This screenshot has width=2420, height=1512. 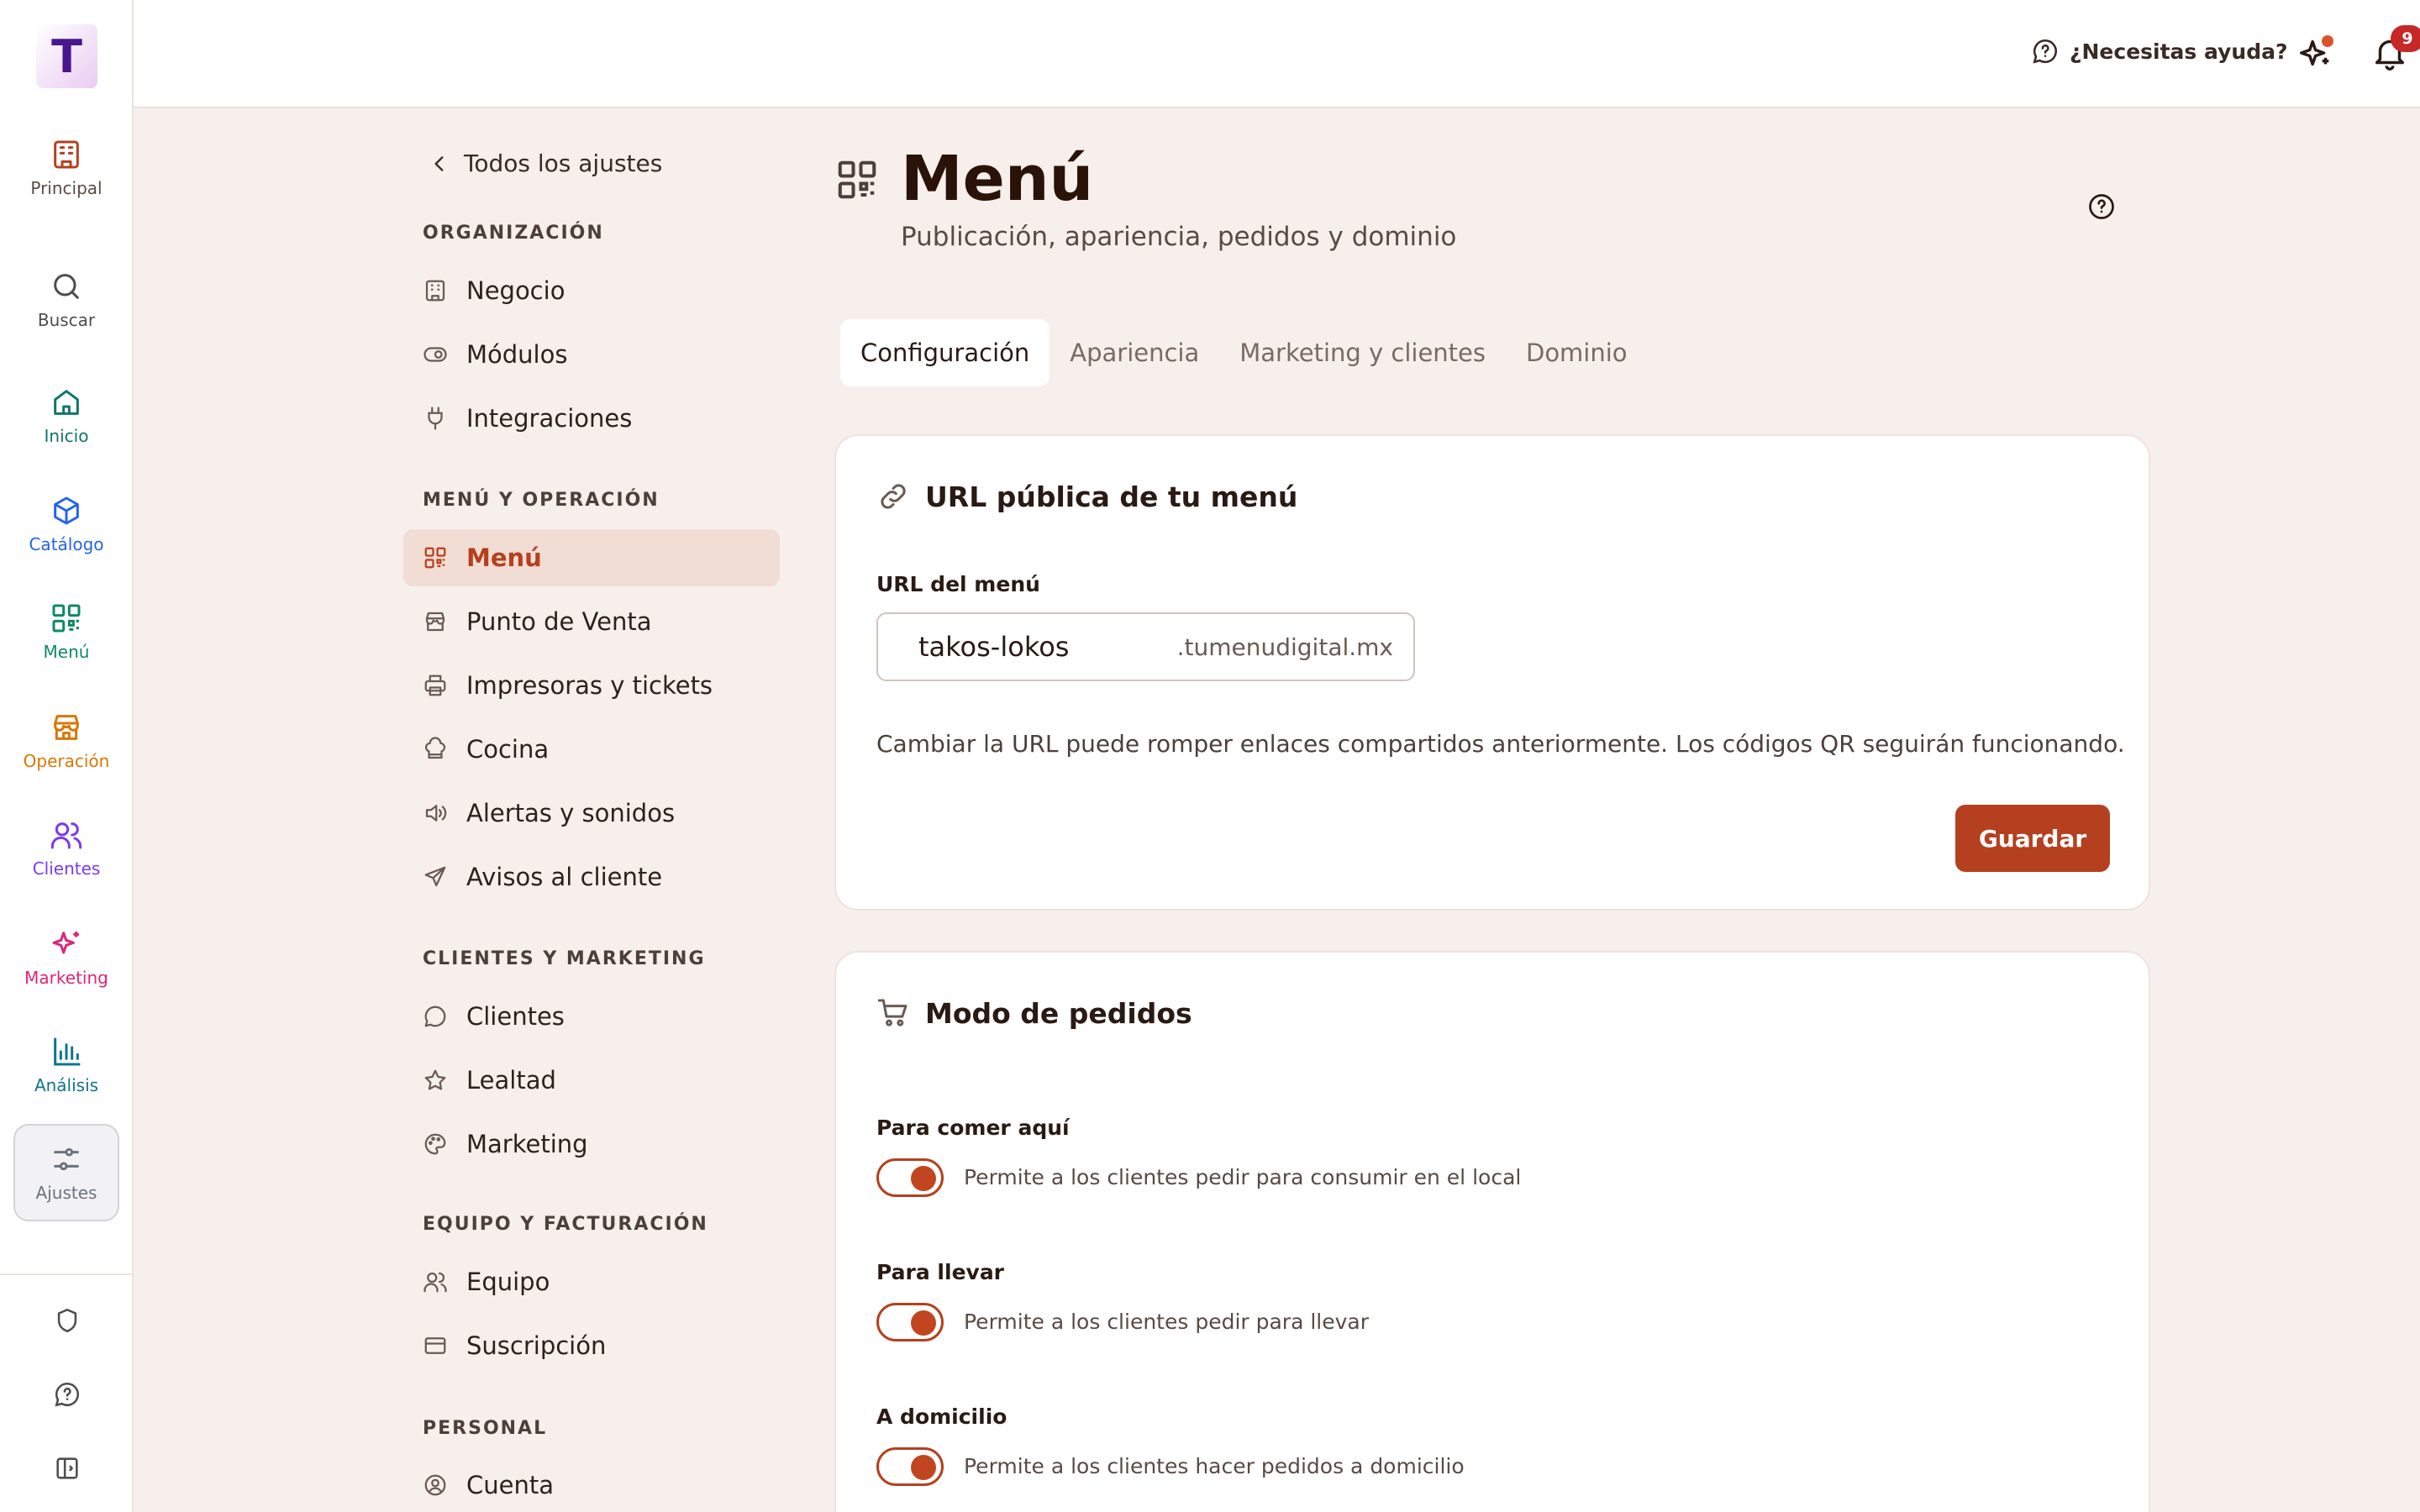 I want to click on rail-support-button, so click(x=67, y=1394).